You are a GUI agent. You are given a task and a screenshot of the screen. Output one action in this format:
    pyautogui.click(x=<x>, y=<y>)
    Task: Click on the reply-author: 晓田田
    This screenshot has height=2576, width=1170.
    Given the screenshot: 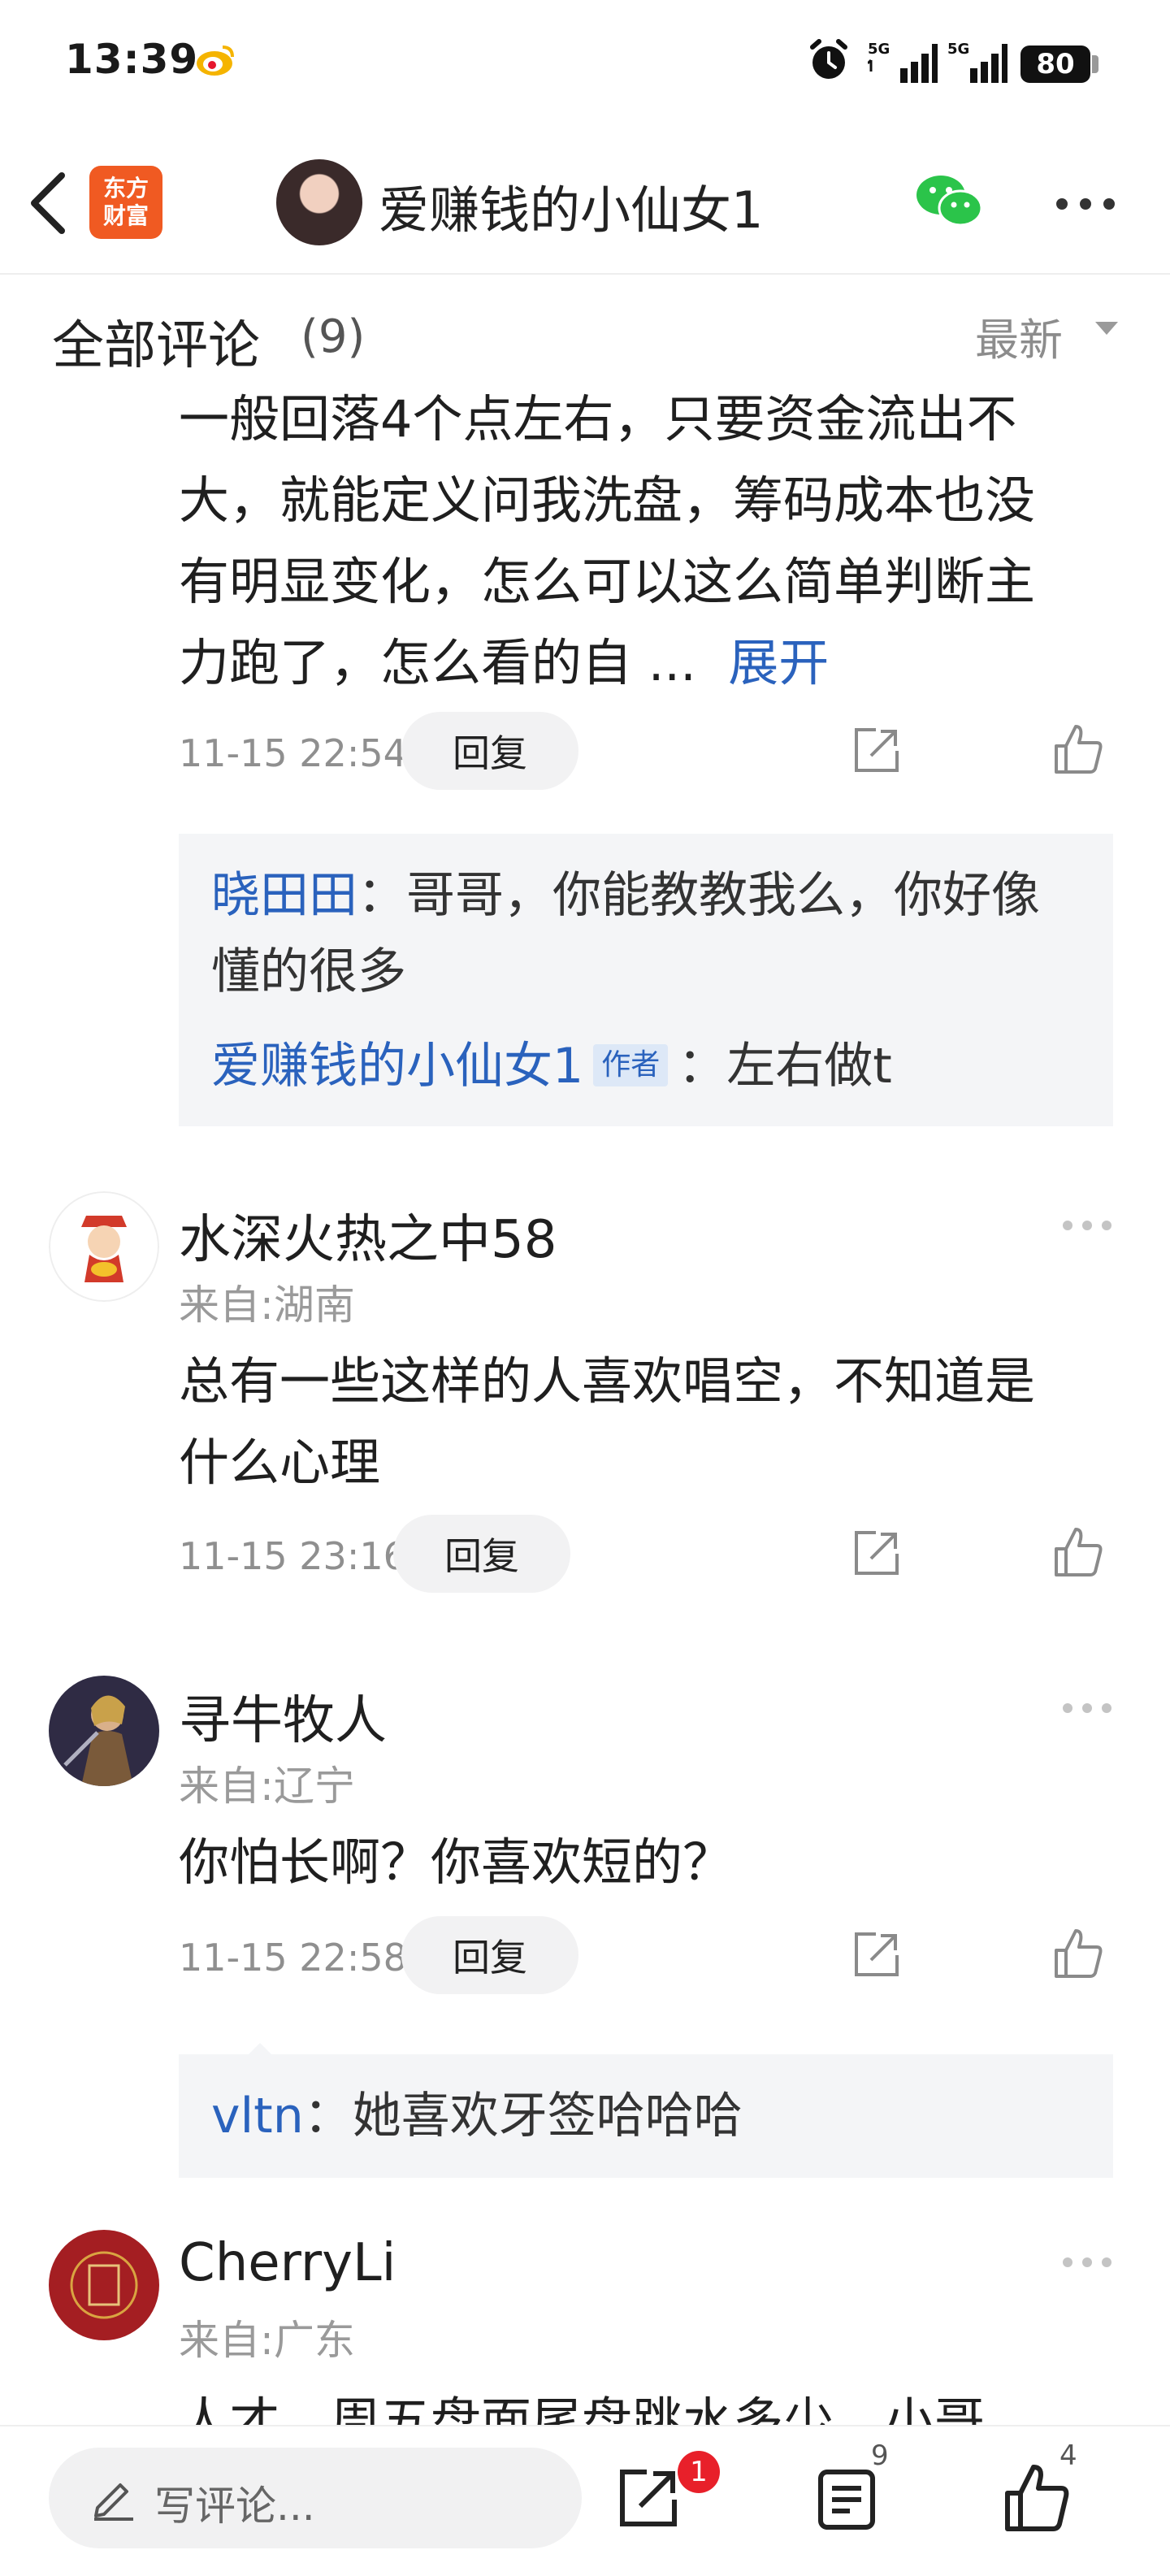 What is the action you would take?
    pyautogui.click(x=284, y=895)
    